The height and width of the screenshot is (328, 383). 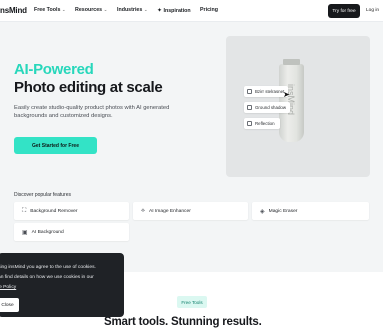 I want to click on chip-reflection: Reflection, so click(x=262, y=123).